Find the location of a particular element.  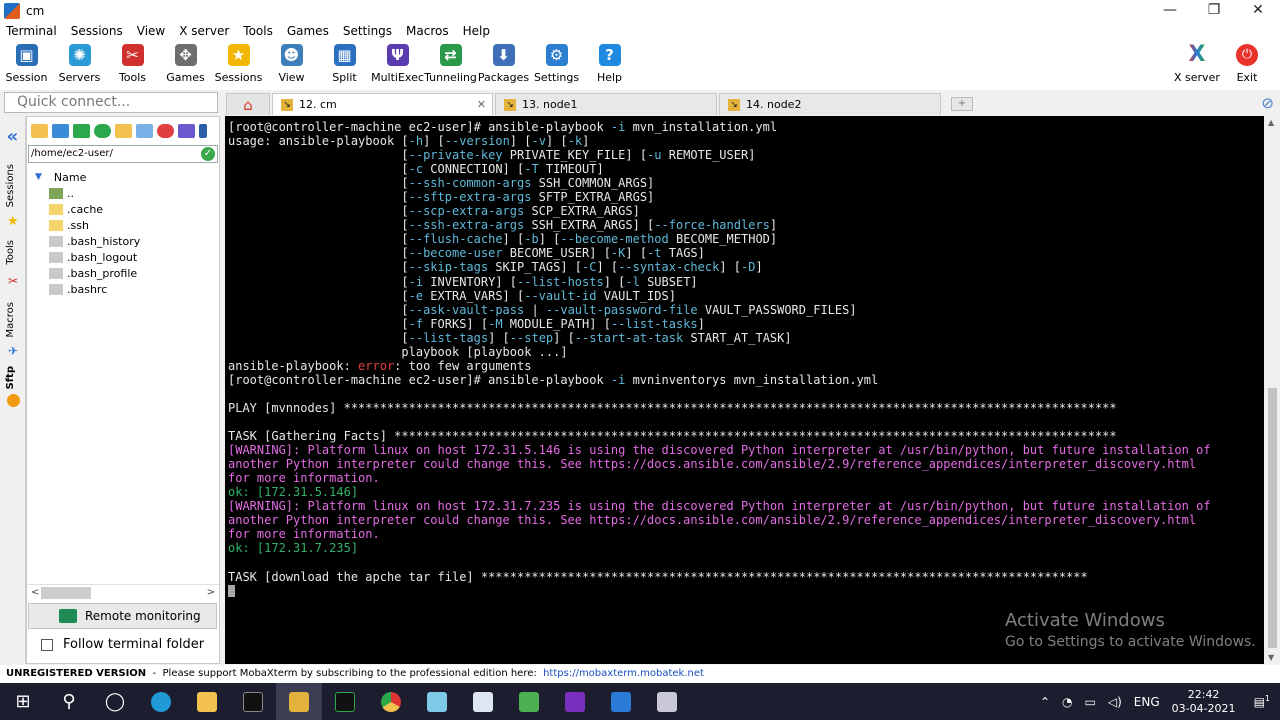

sessions-toolbar-button: ★ Sessions is located at coordinates (238, 65).